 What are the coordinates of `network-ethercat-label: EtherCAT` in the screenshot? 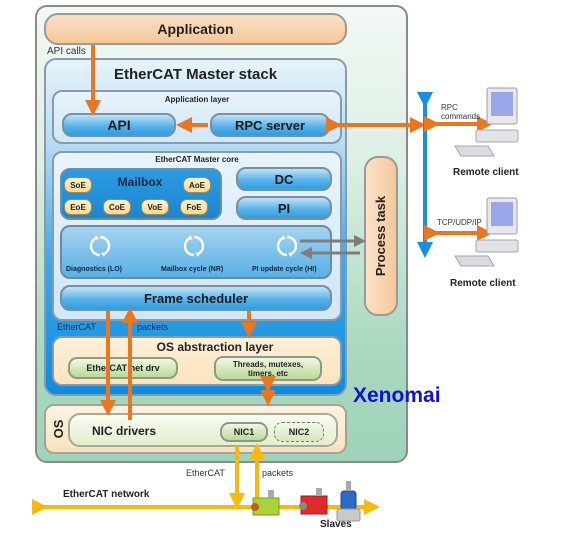 It's located at (205, 473).